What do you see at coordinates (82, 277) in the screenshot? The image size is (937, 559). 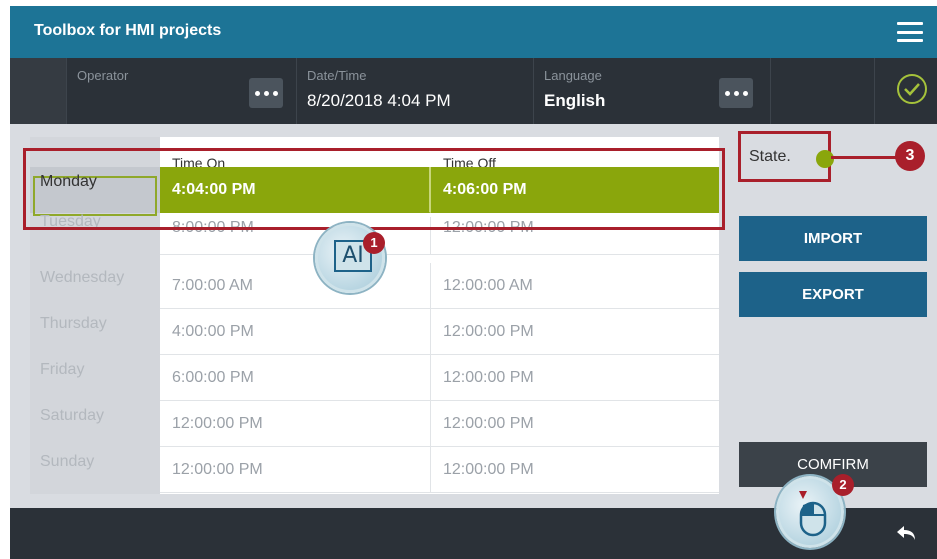 I see `day-label: Wednesday` at bounding box center [82, 277].